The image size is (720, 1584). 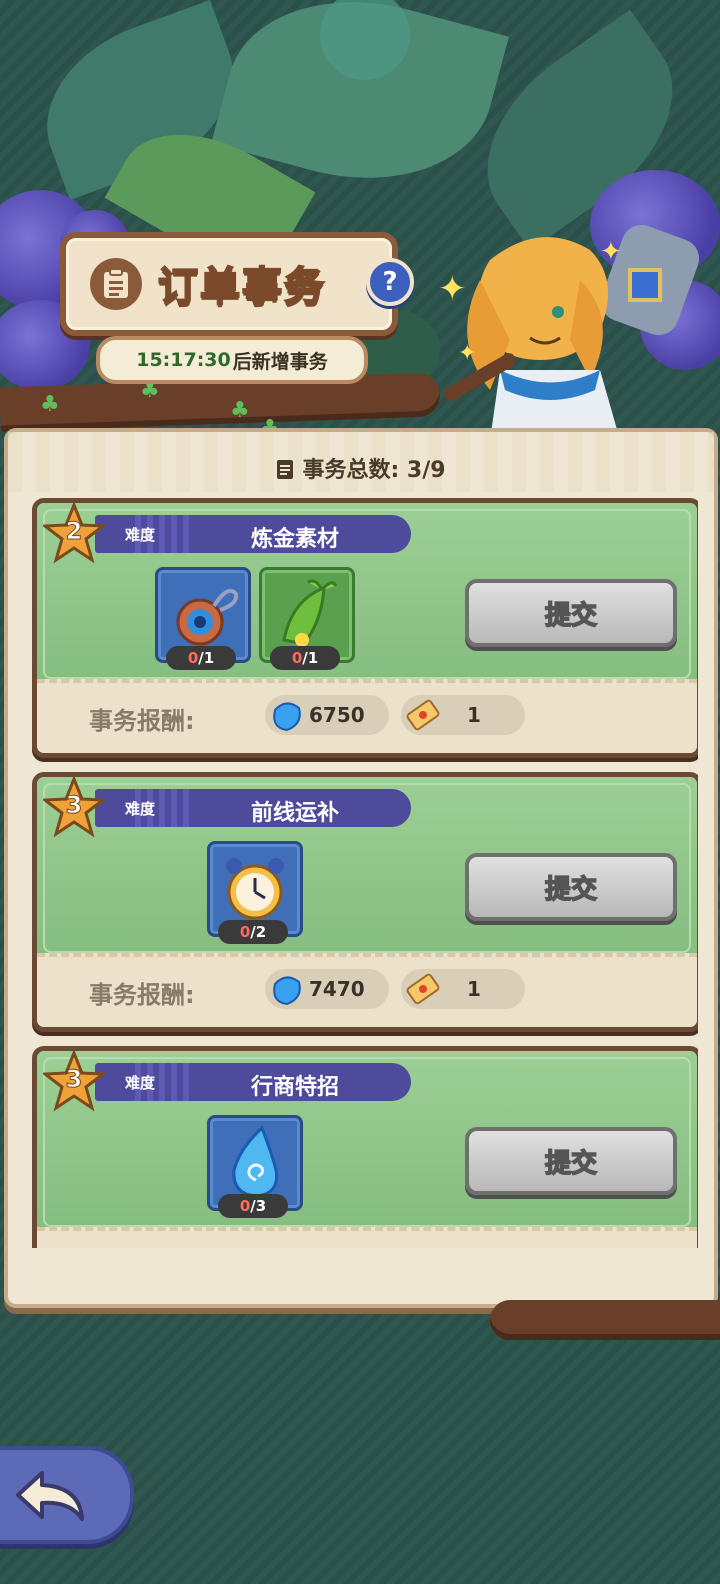 What do you see at coordinates (294, 539) in the screenshot?
I see `order-title: 炼金素材` at bounding box center [294, 539].